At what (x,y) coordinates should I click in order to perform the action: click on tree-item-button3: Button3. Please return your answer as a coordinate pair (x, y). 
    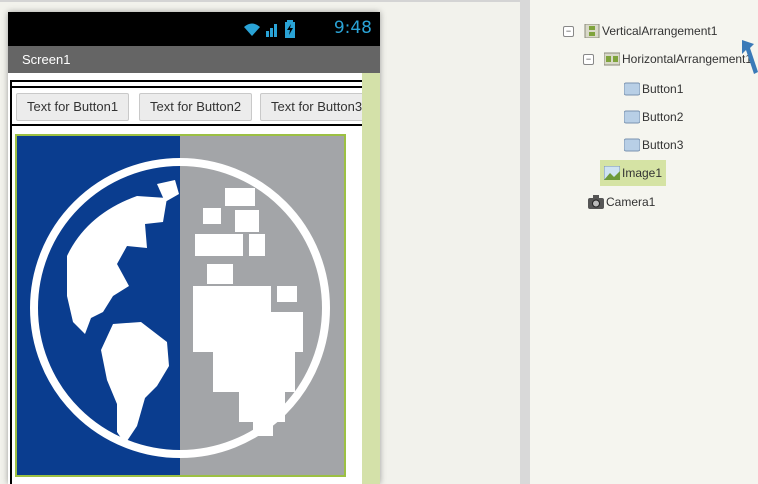
    Looking at the image, I should click on (653, 145).